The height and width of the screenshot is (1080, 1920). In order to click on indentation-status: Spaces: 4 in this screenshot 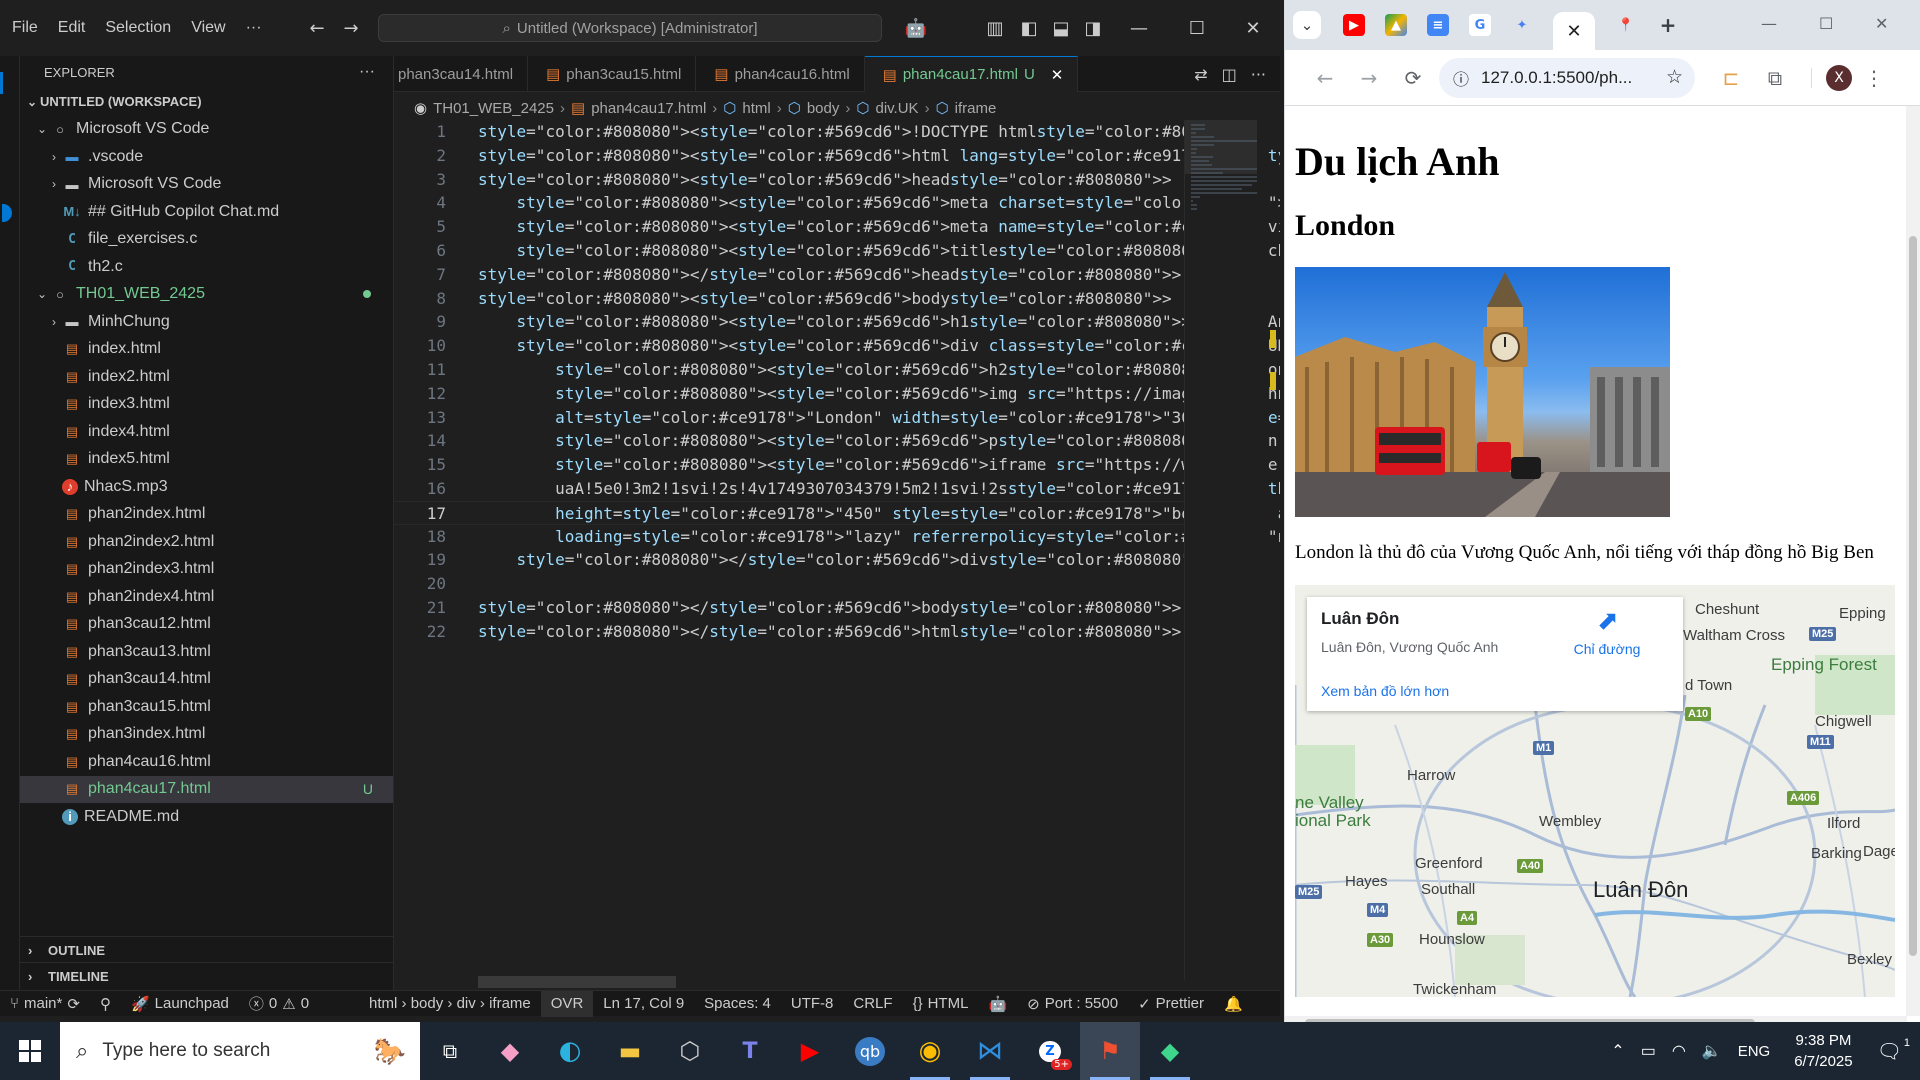, I will do `click(737, 1003)`.